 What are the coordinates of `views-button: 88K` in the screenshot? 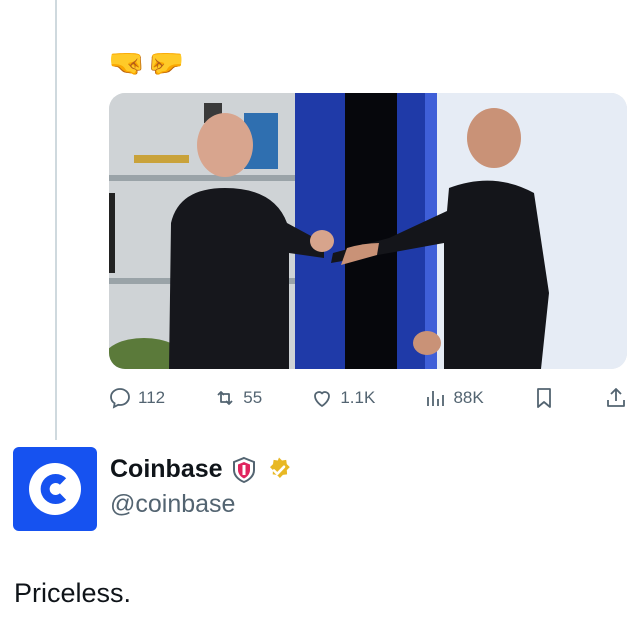 It's located at (453, 398).